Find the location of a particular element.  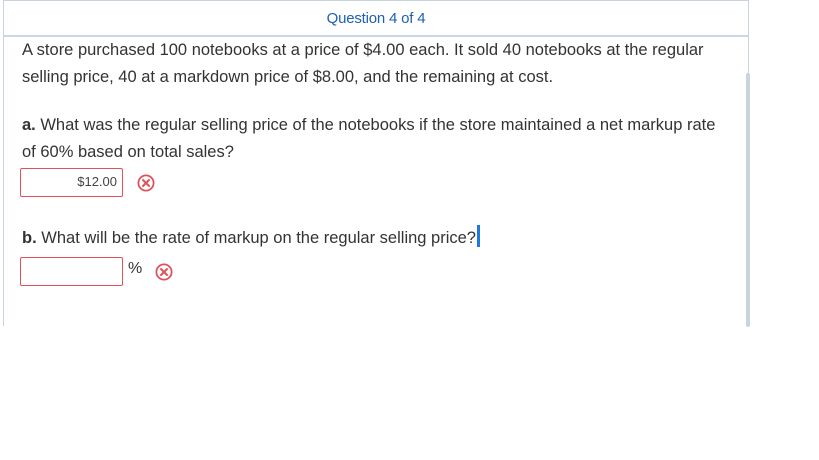

part-b-answer-input is located at coordinates (71, 271).